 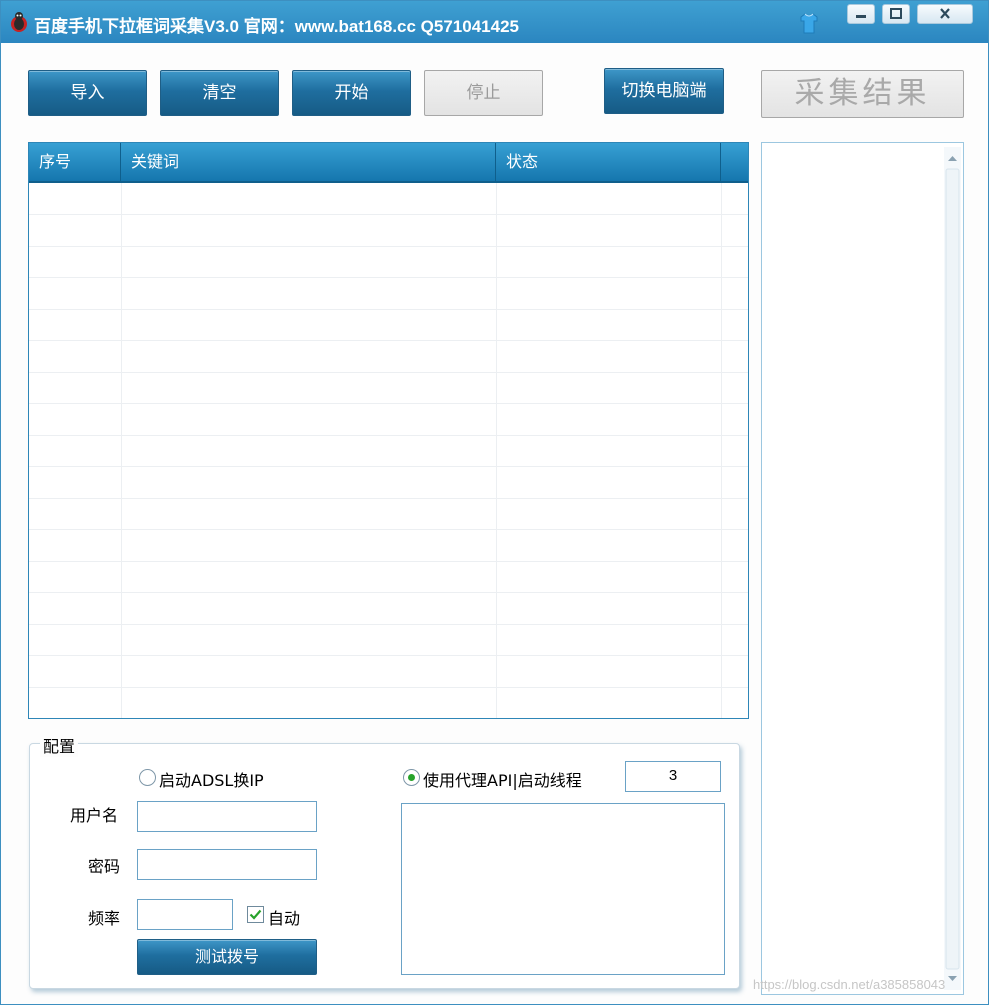 What do you see at coordinates (227, 816) in the screenshot?
I see `username-input` at bounding box center [227, 816].